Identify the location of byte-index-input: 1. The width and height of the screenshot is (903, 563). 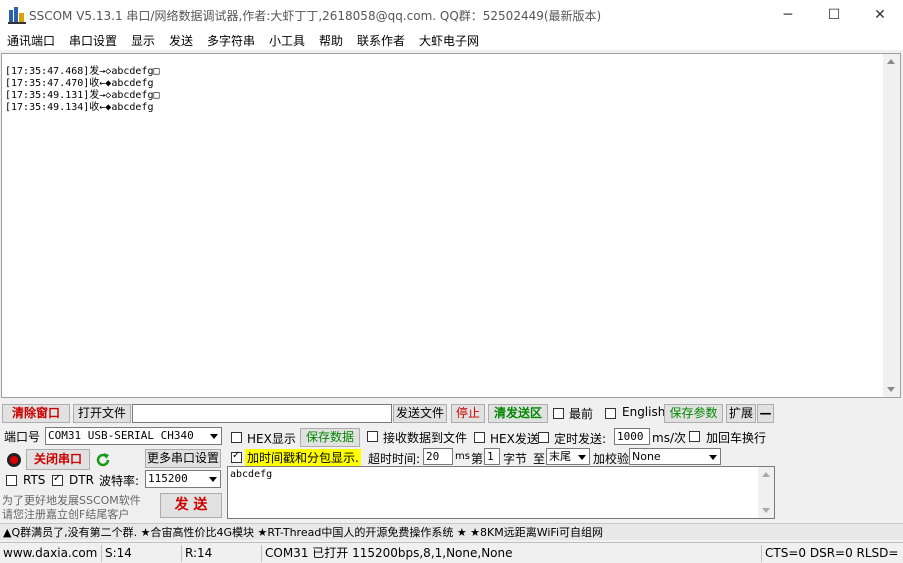
(492, 456).